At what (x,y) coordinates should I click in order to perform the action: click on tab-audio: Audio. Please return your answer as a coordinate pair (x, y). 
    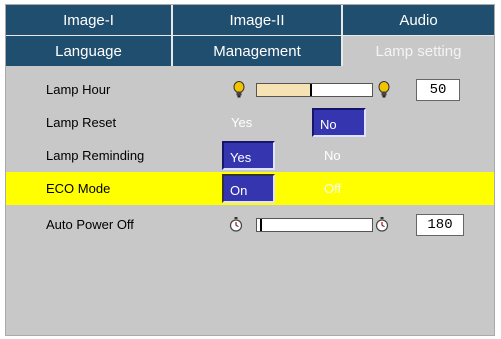
    Looking at the image, I should click on (418, 20).